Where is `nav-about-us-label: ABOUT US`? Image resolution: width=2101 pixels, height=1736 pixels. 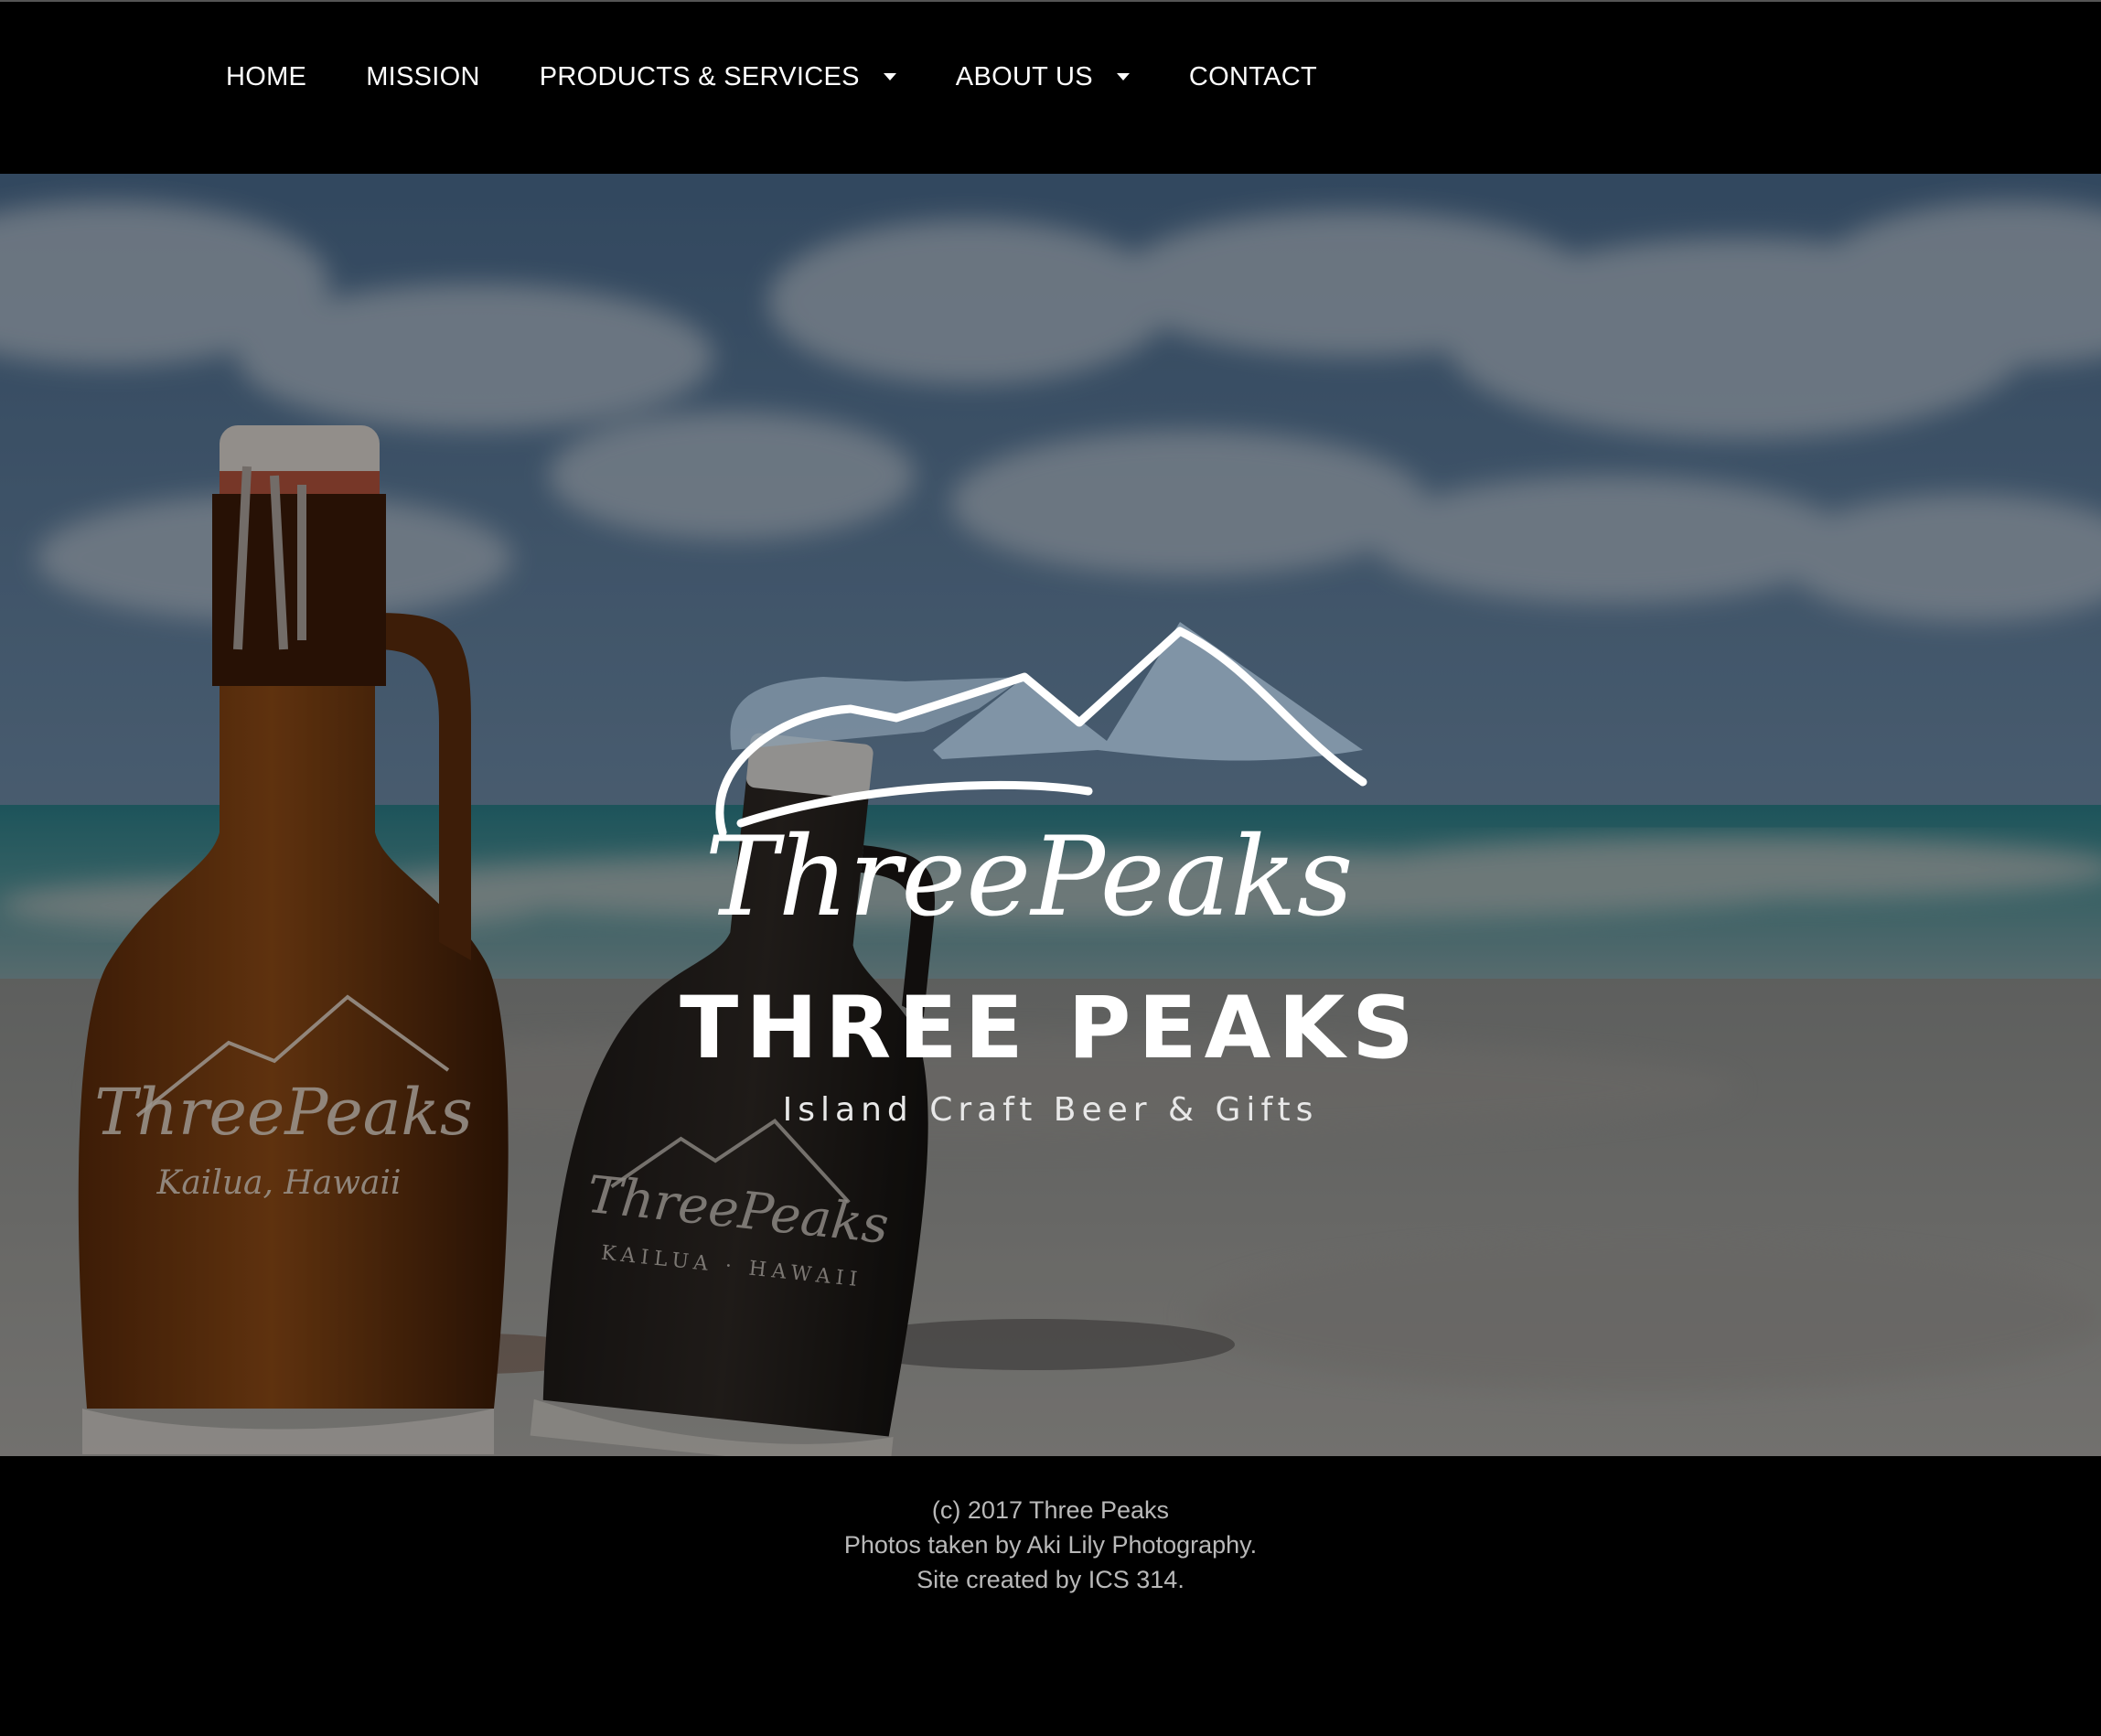 nav-about-us-label: ABOUT US is located at coordinates (1024, 76).